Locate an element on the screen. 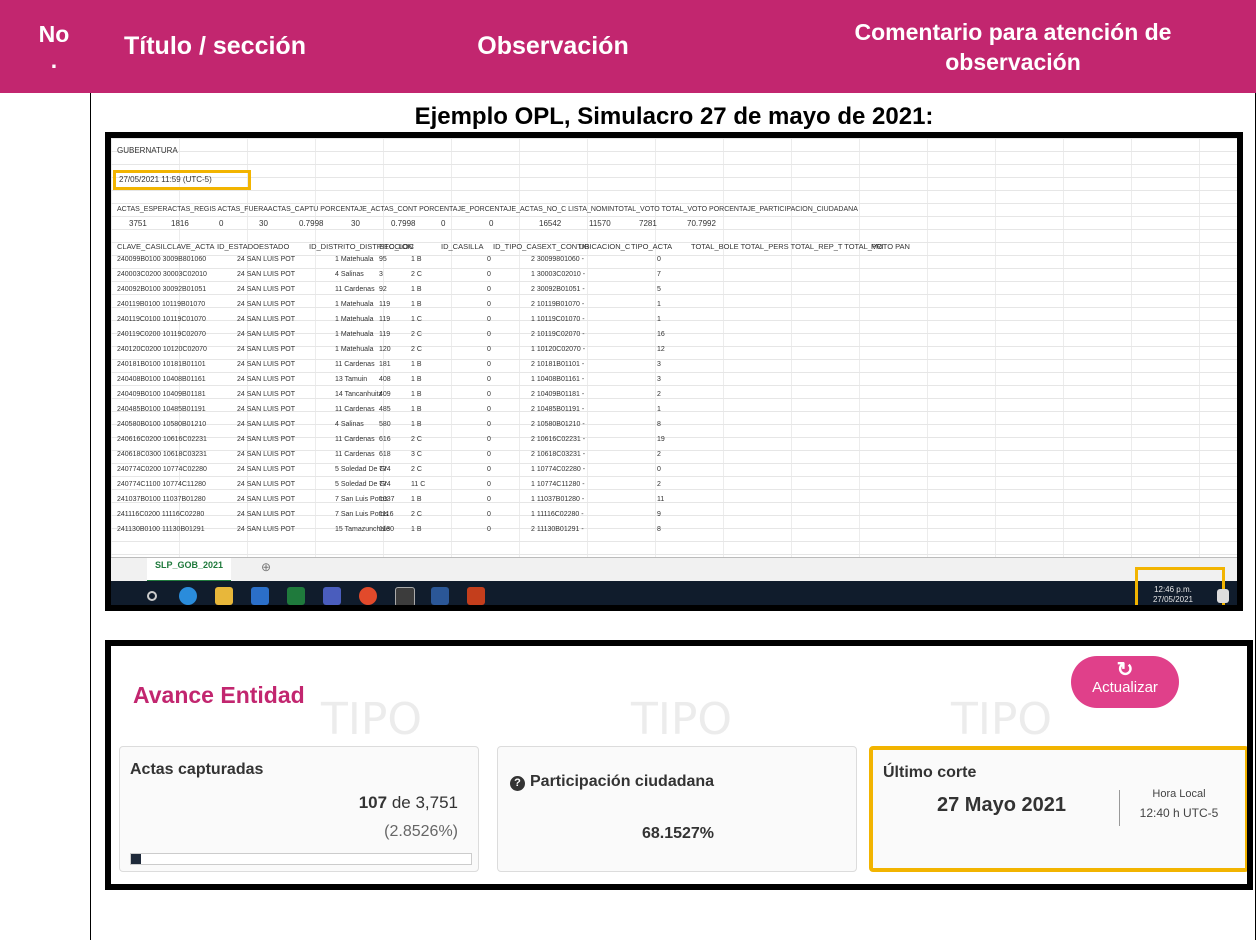 The height and width of the screenshot is (940, 1256). column-header: ID_TIPO_CASEXT_CONTIG is located at coordinates (541, 246).